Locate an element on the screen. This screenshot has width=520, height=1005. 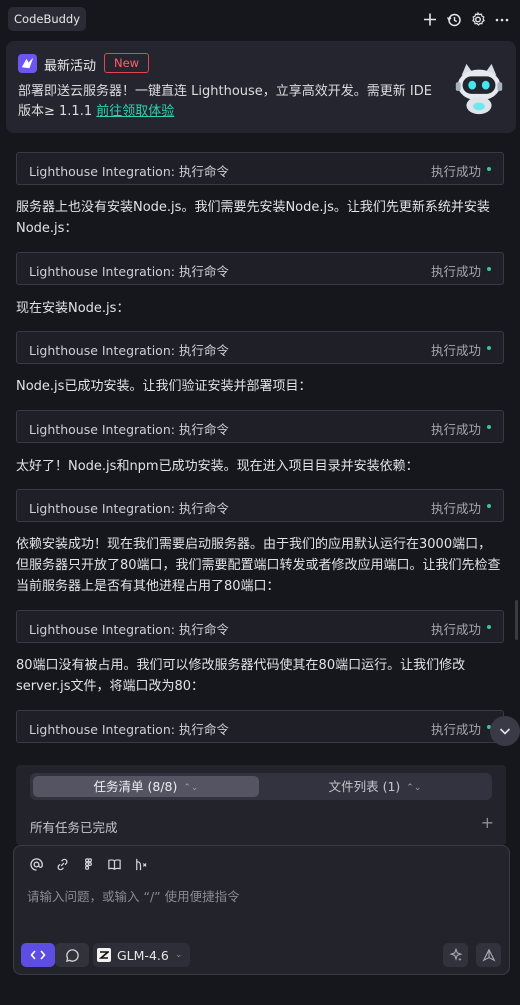
zhipu-logo-icon is located at coordinates (104, 955).